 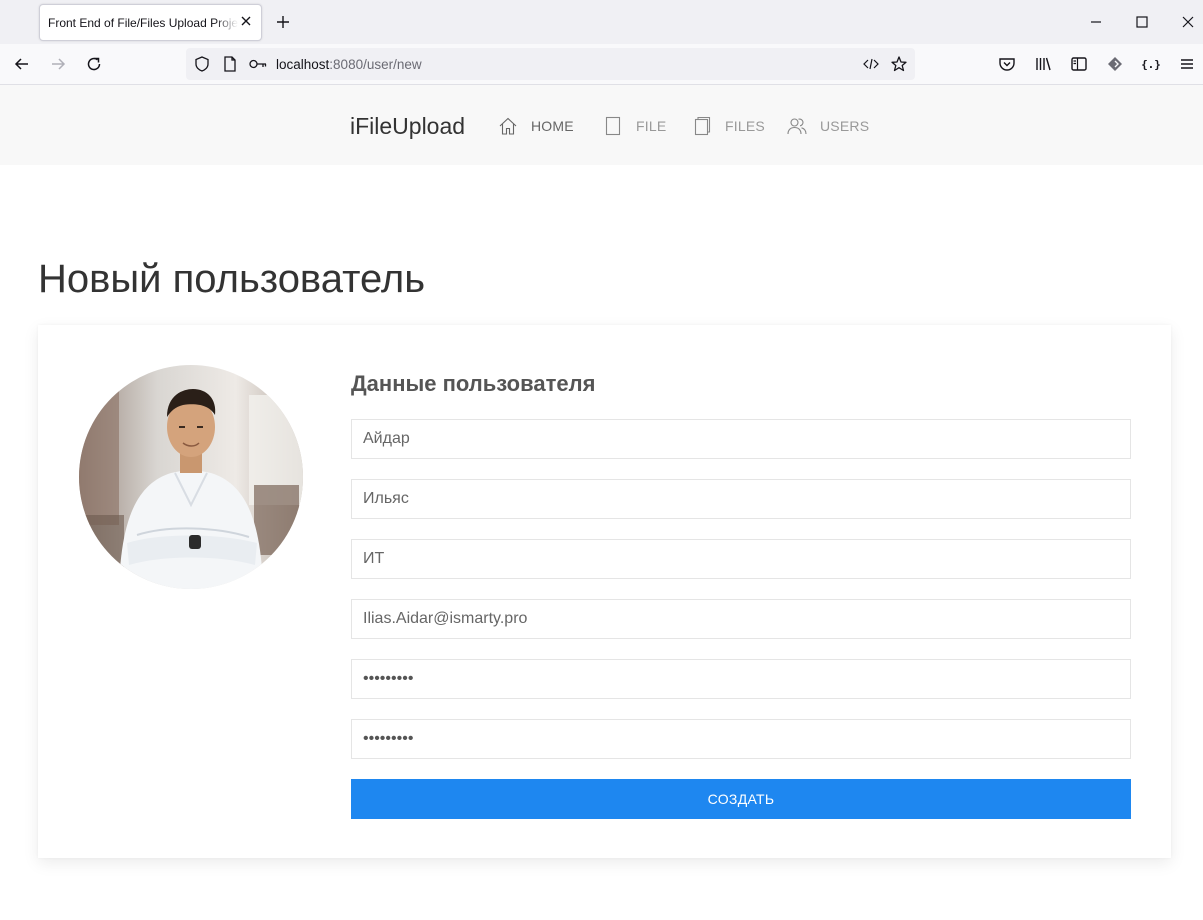 I want to click on brand-logo: iFileUpload, so click(x=407, y=126).